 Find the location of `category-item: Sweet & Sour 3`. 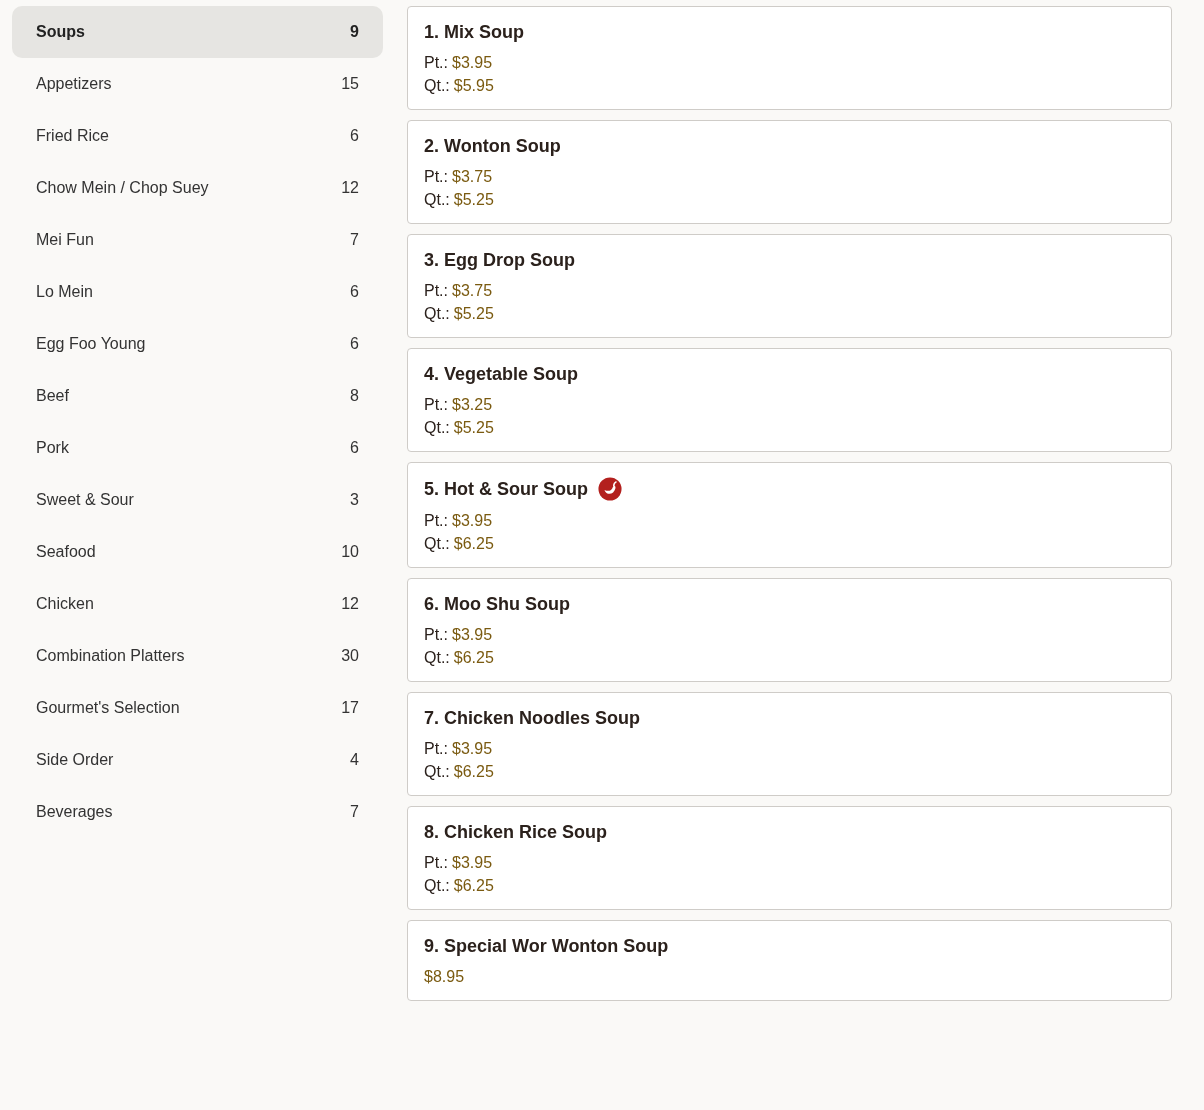

category-item: Sweet & Sour 3 is located at coordinates (197, 500).